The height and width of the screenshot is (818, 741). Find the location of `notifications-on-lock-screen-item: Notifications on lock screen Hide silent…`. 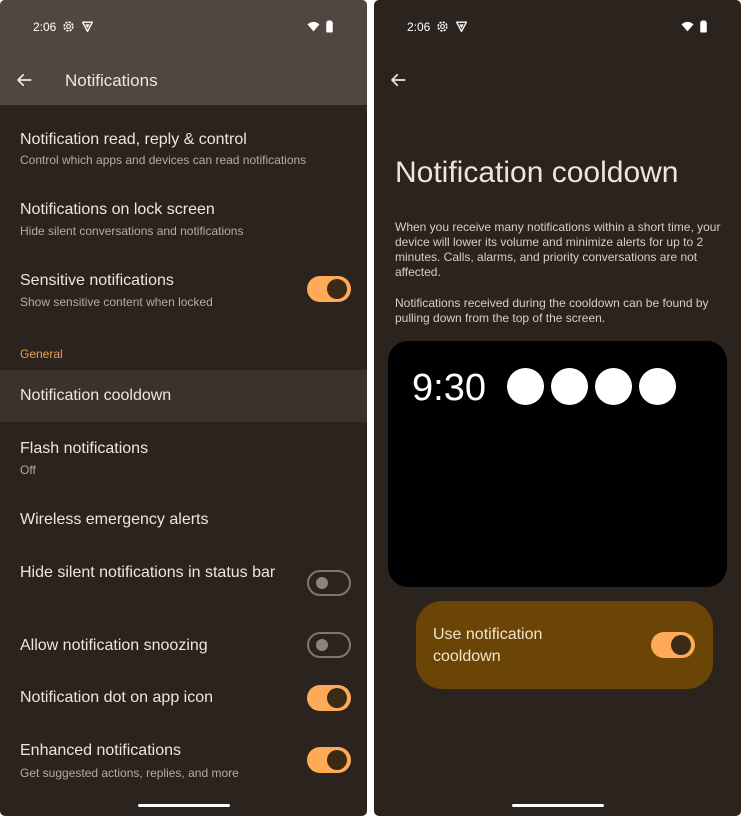

notifications-on-lock-screen-item: Notifications on lock screen Hide silent… is located at coordinates (183, 217).